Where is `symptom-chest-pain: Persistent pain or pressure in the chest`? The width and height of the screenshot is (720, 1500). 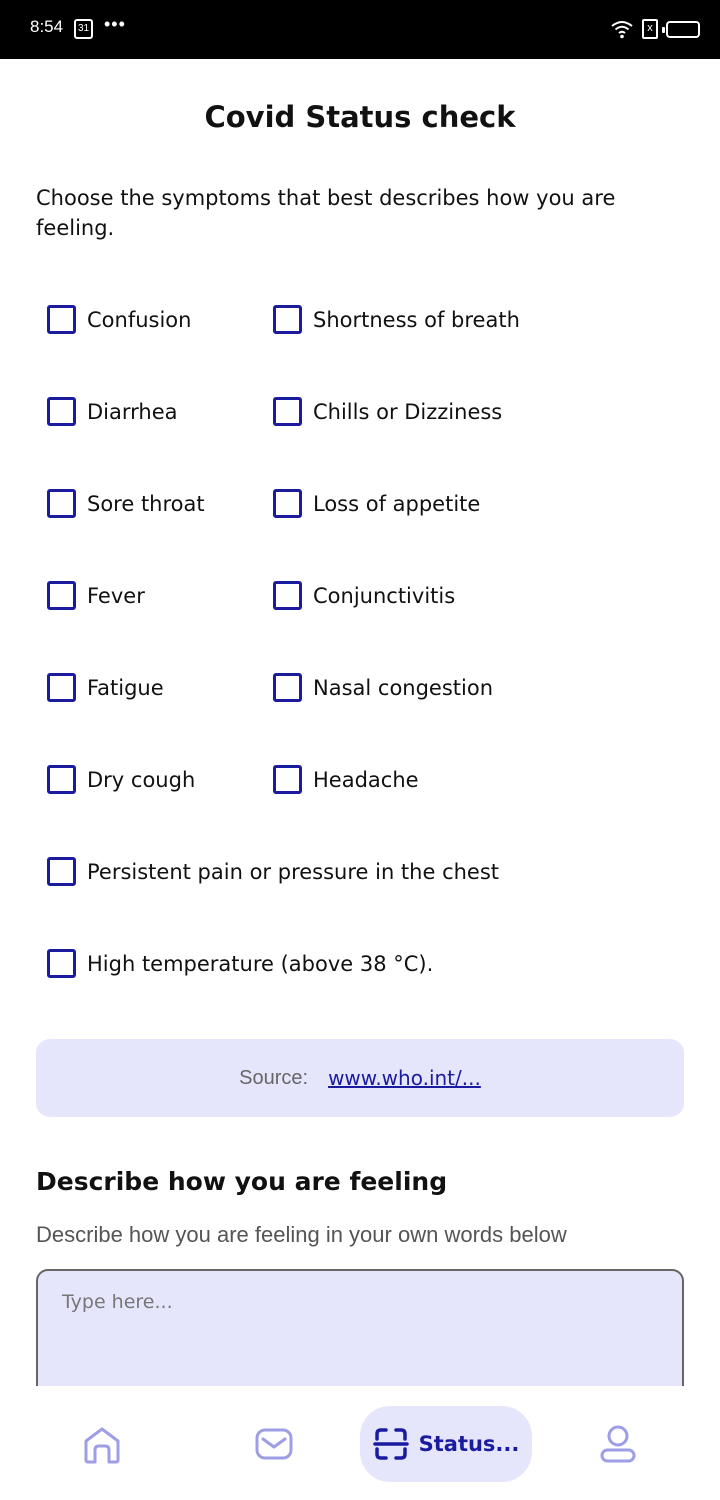 symptom-chest-pain: Persistent pain or pressure in the chest is located at coordinates (273, 871).